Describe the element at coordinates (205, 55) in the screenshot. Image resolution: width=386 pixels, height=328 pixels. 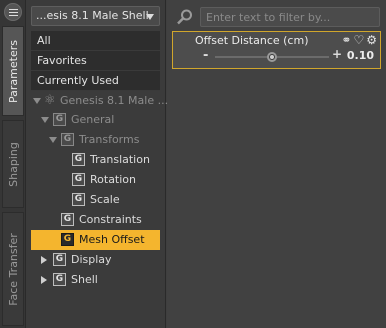
I see `decrement-button: -` at that location.